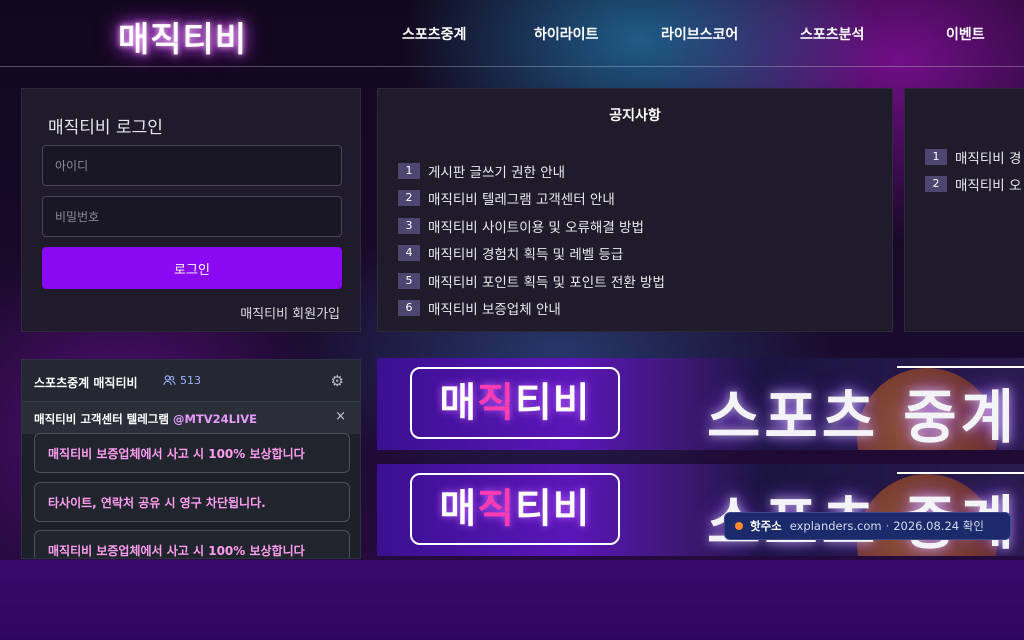  Describe the element at coordinates (699, 34) in the screenshot. I see `nav-livescore: 라이브스코어` at that location.